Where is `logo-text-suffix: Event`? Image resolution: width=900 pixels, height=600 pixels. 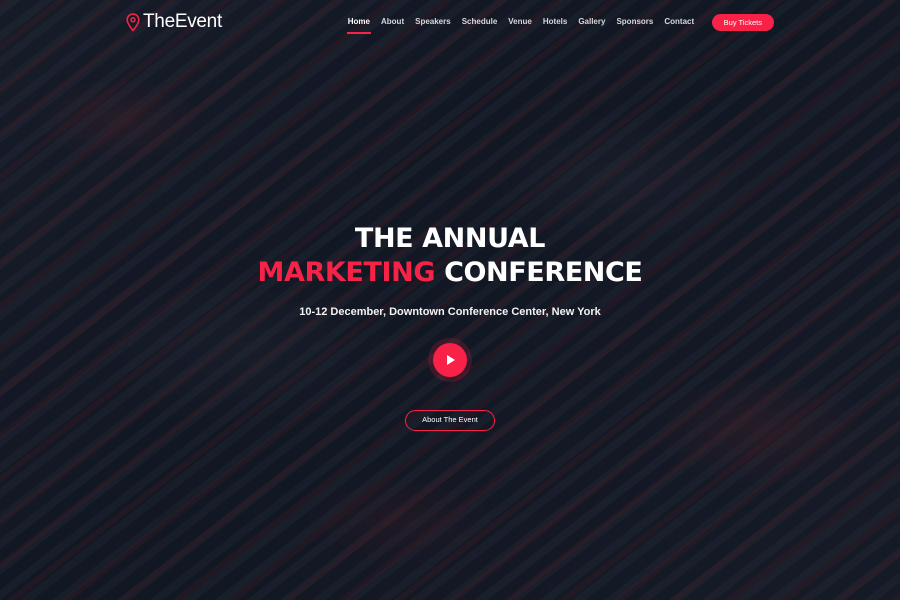 logo-text-suffix: Event is located at coordinates (198, 21).